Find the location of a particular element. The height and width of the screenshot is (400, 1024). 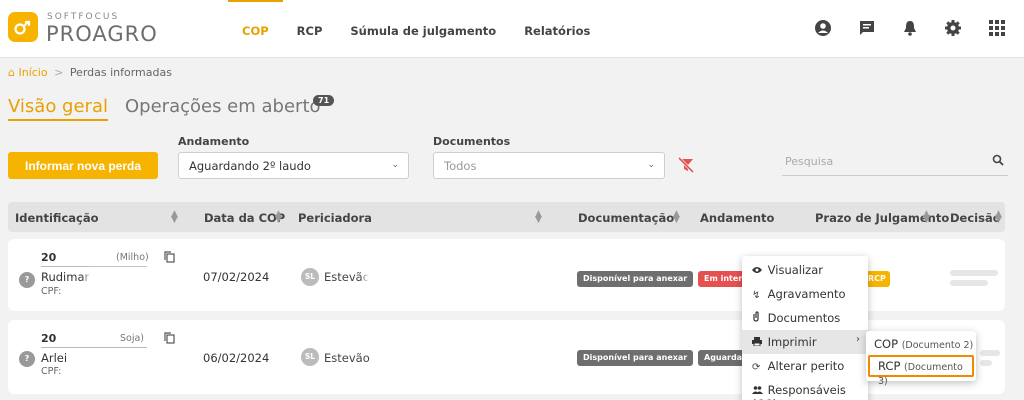

col-decisao: Decisão is located at coordinates (975, 218).